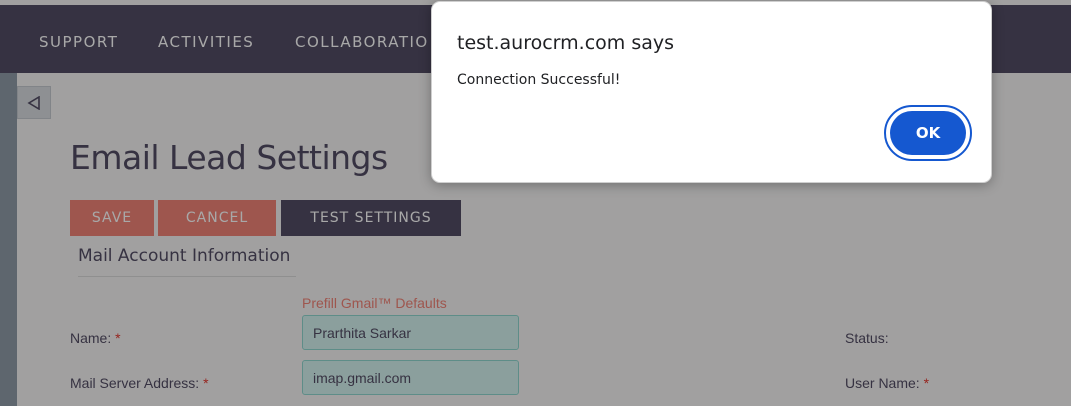 The width and height of the screenshot is (1071, 406). I want to click on ok-button-focus-ring: OK, so click(928, 133).